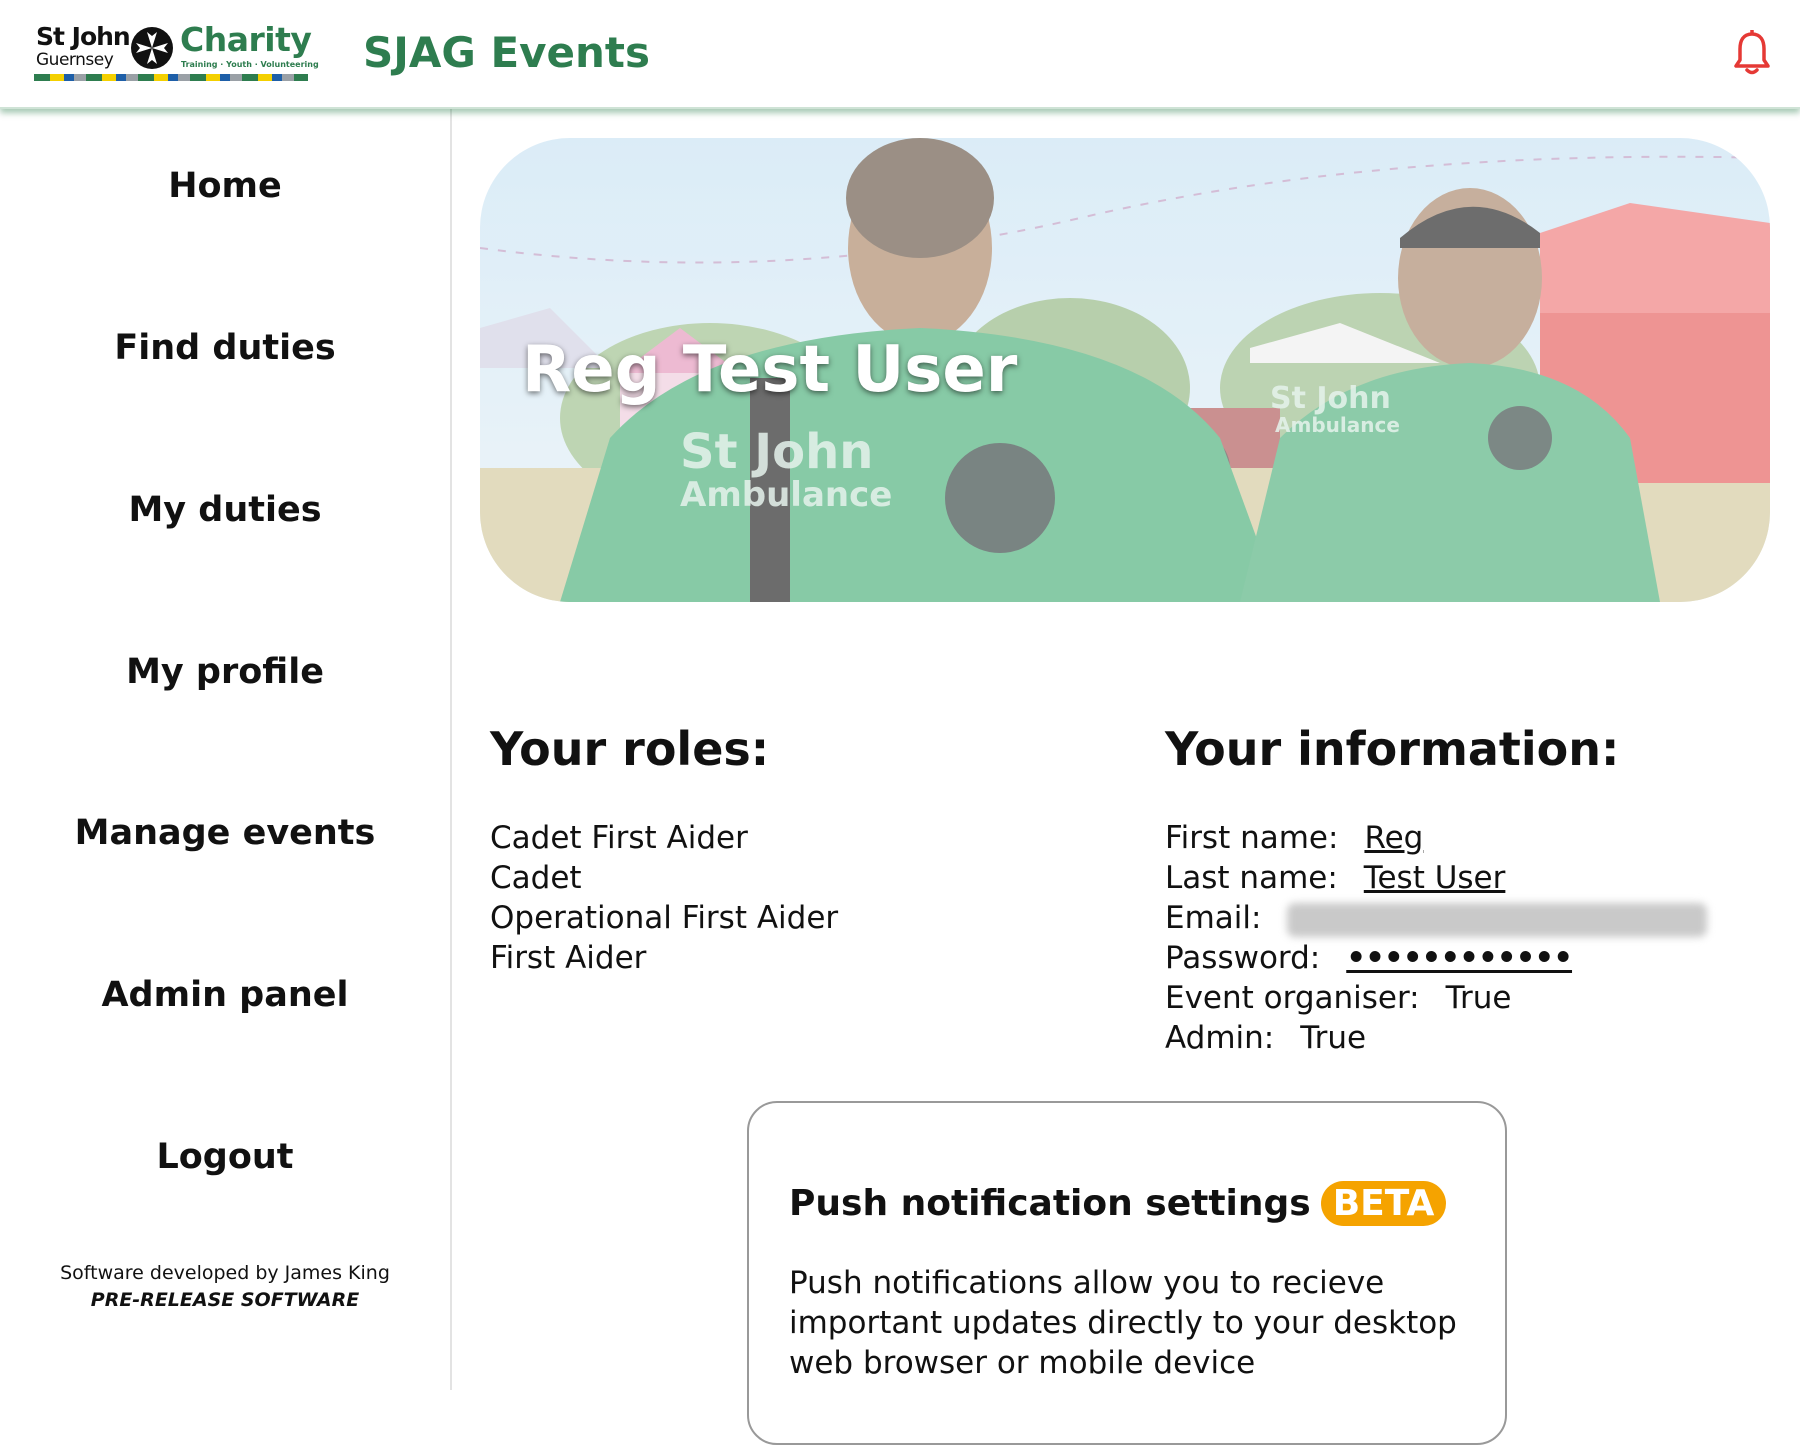 The width and height of the screenshot is (1800, 1445). What do you see at coordinates (1243, 958) in the screenshot?
I see `password-label: Password:` at bounding box center [1243, 958].